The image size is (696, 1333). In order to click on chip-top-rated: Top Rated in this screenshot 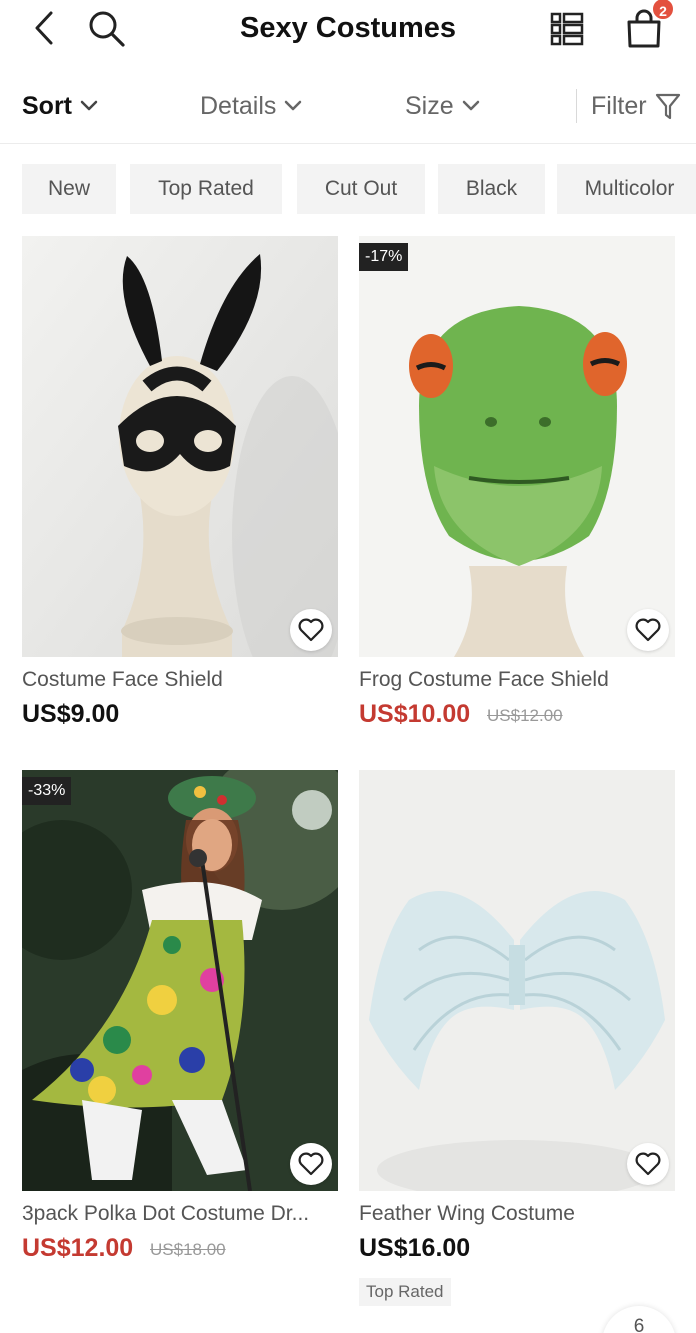, I will do `click(206, 189)`.